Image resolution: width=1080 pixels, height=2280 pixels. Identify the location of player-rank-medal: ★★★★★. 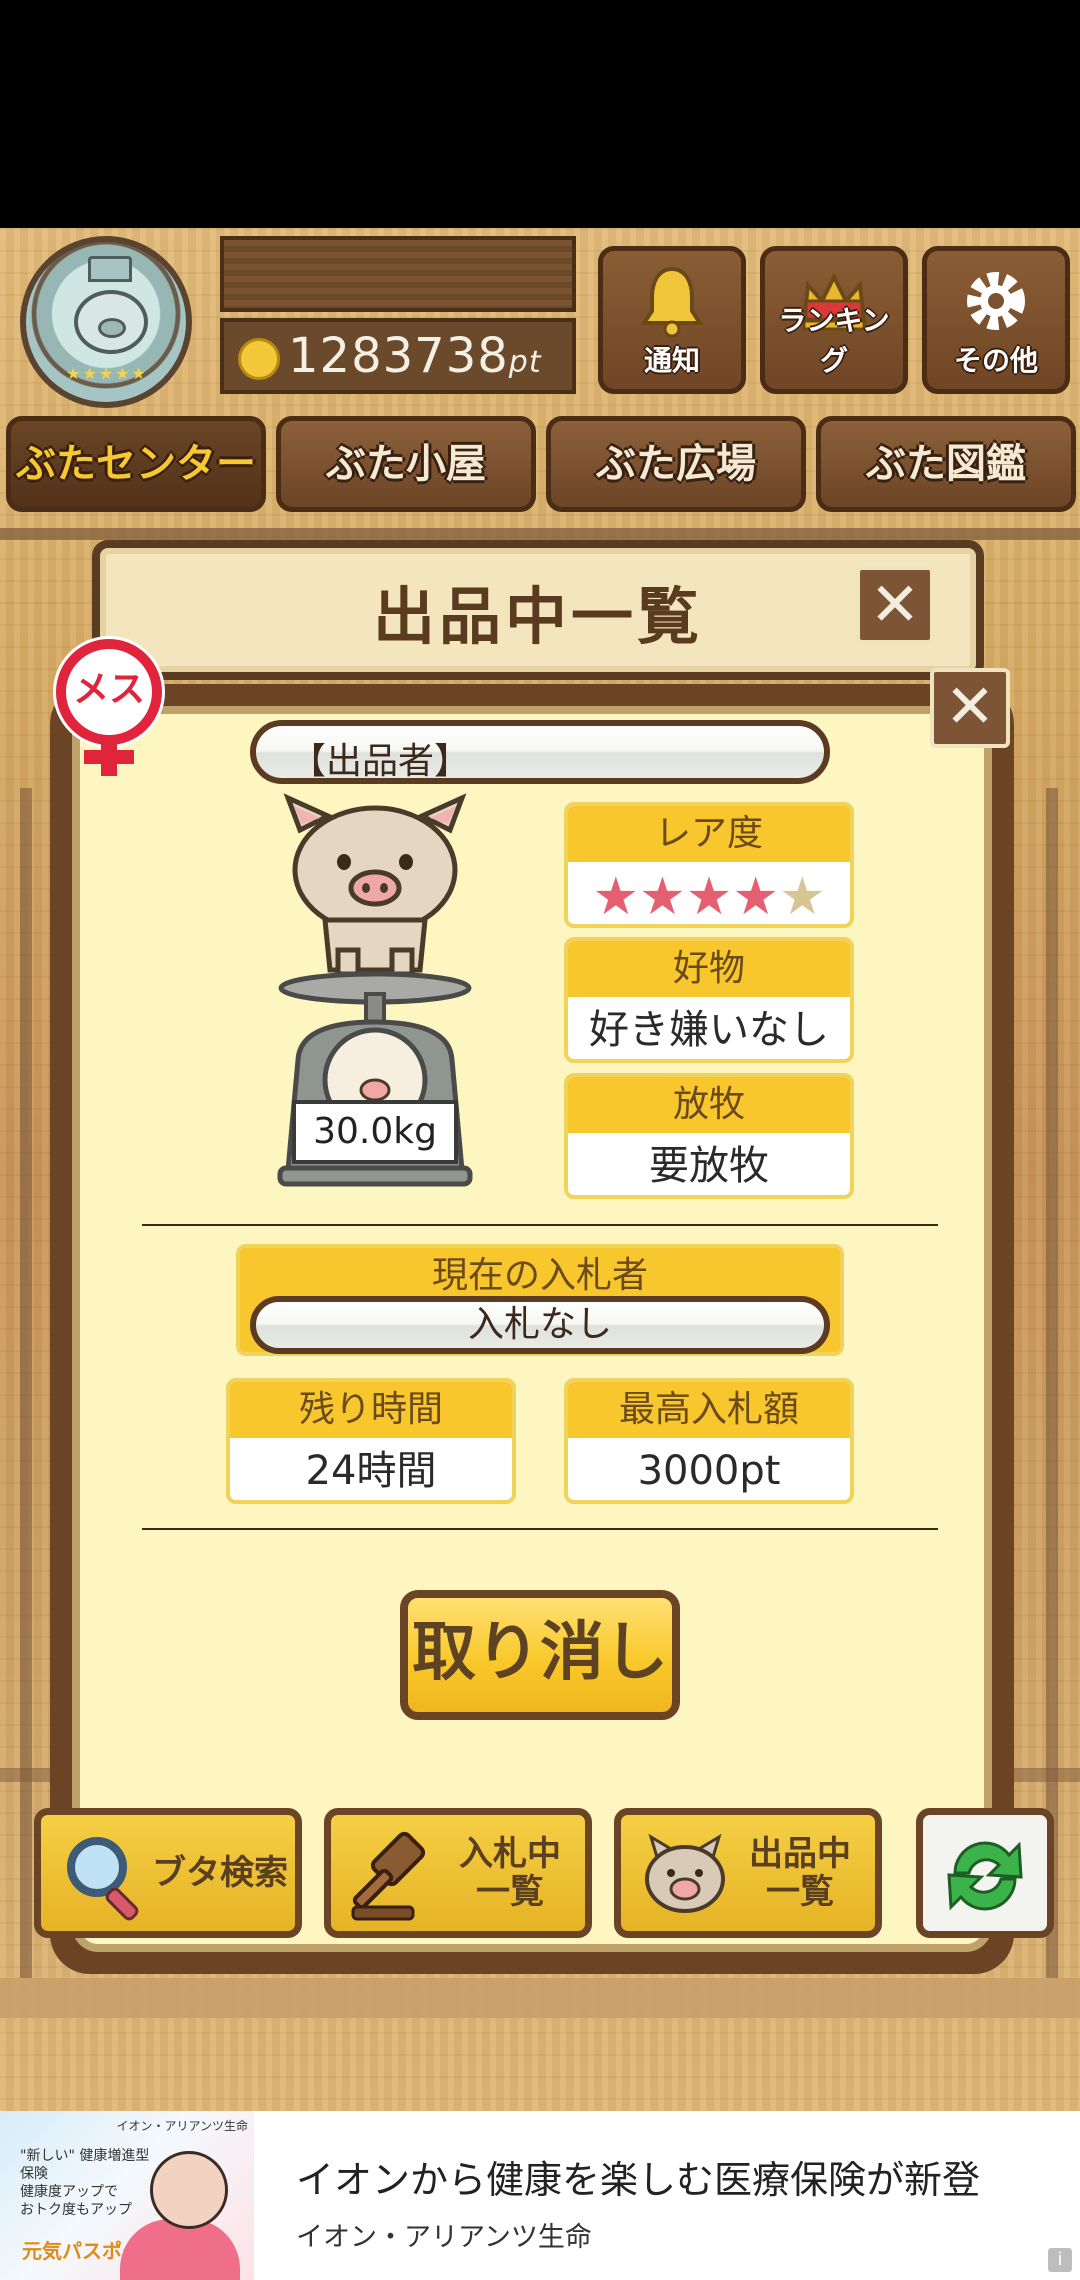
(106, 322).